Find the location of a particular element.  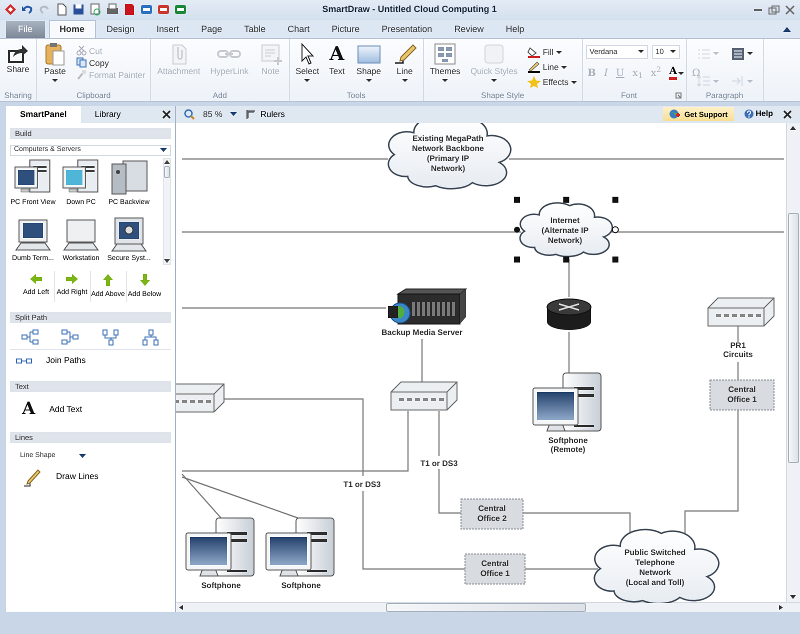

grid-icon is located at coordinates (445, 54).